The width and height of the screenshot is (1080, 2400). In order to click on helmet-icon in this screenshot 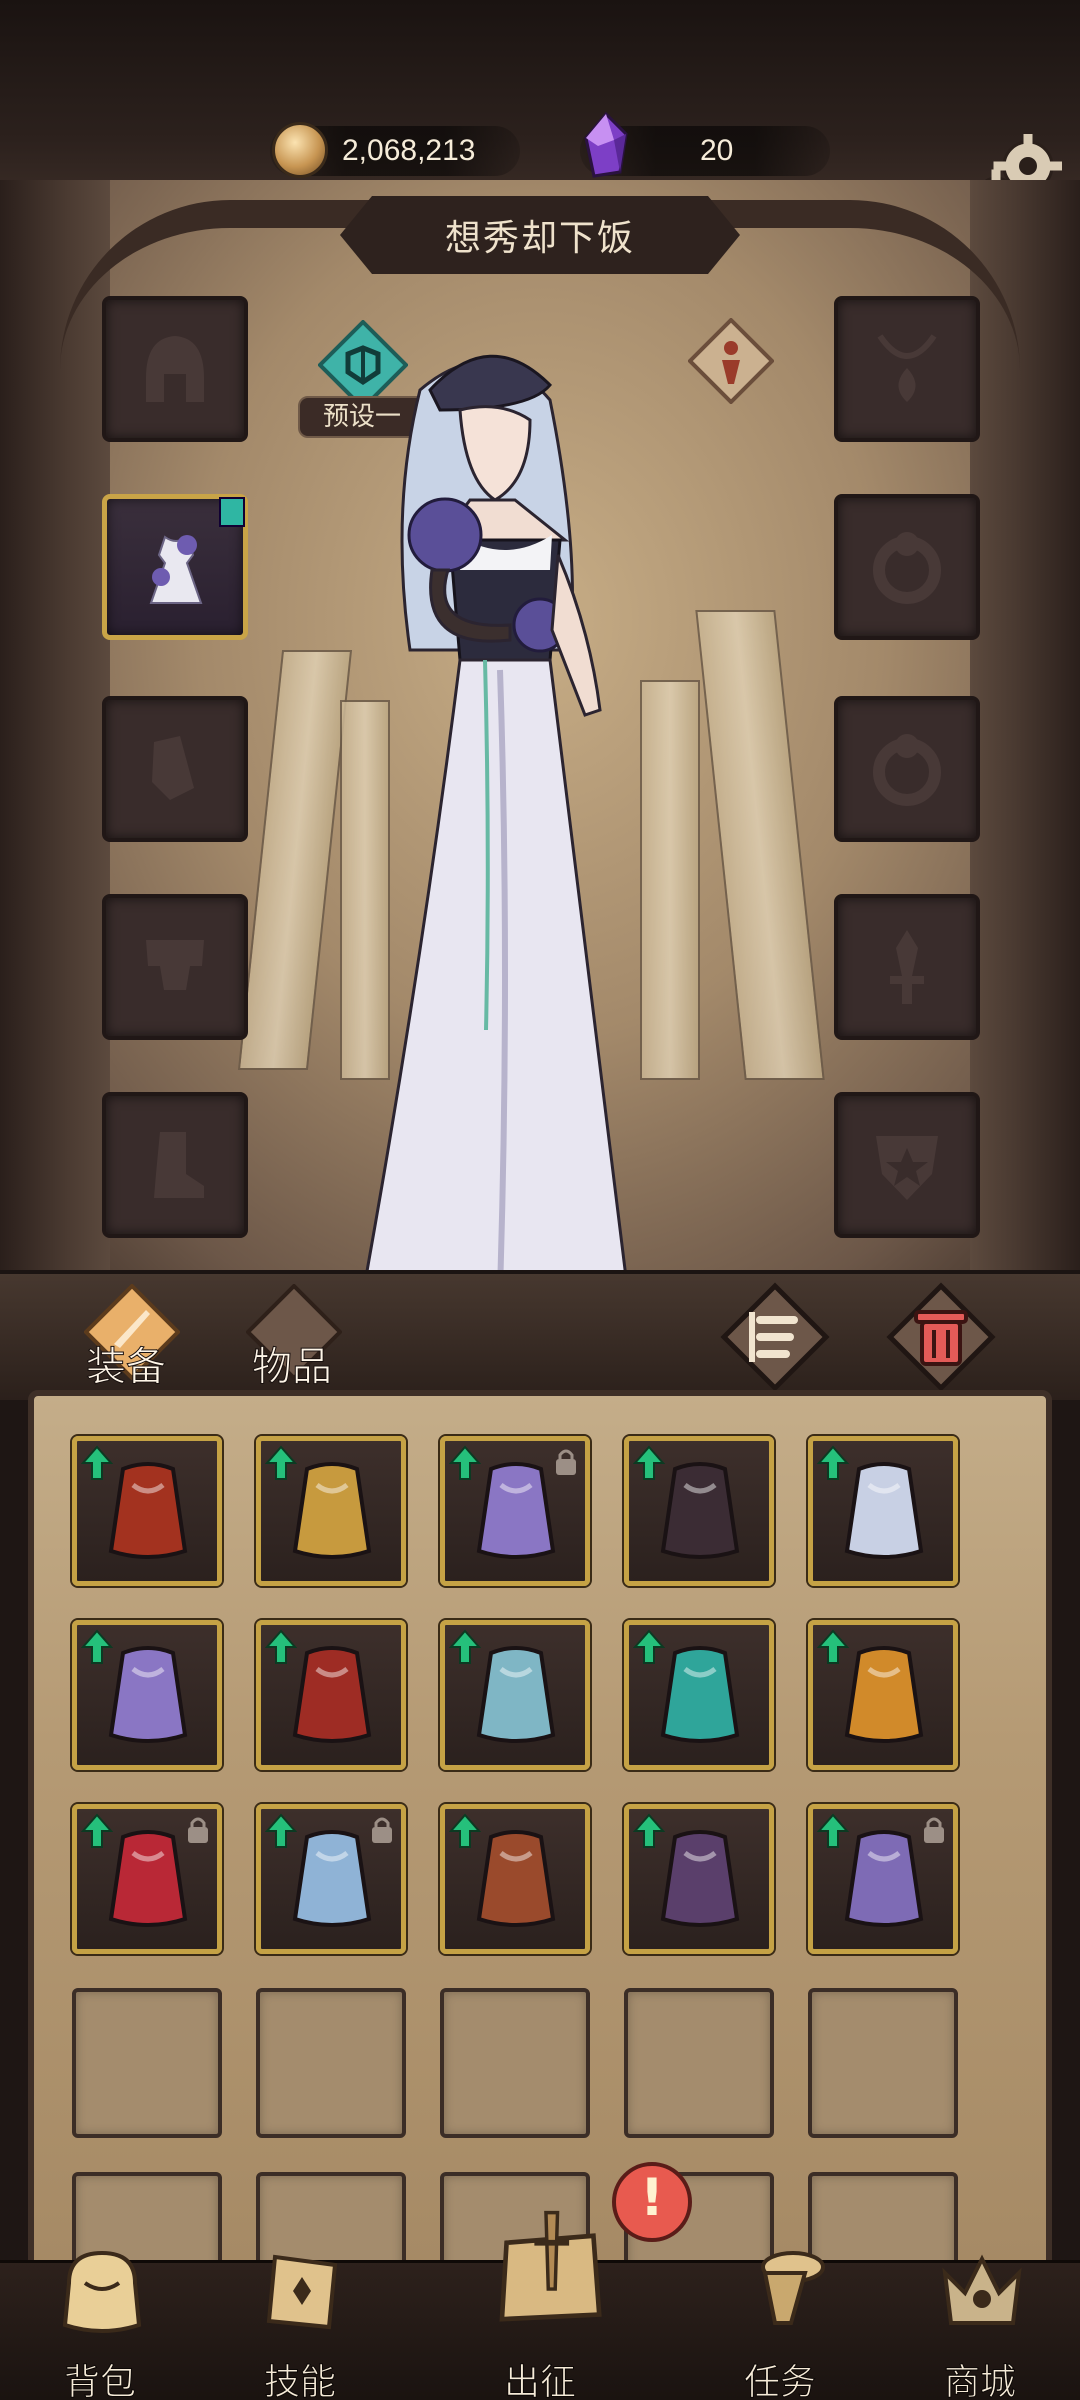, I will do `click(175, 369)`.